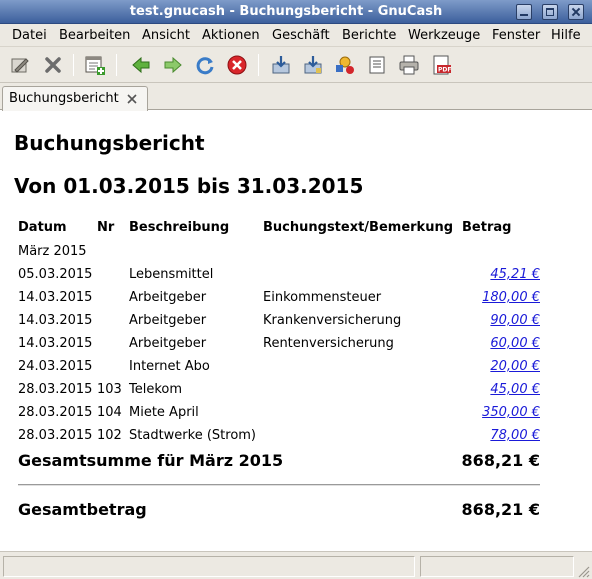 This screenshot has width=592, height=579. What do you see at coordinates (82, 509) in the screenshot?
I see `grandtotal-label: Gesamtbetrag` at bounding box center [82, 509].